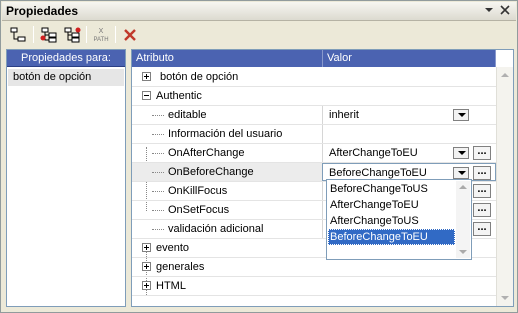  Describe the element at coordinates (216, 229) in the screenshot. I see `row-label: validación adicional` at that location.